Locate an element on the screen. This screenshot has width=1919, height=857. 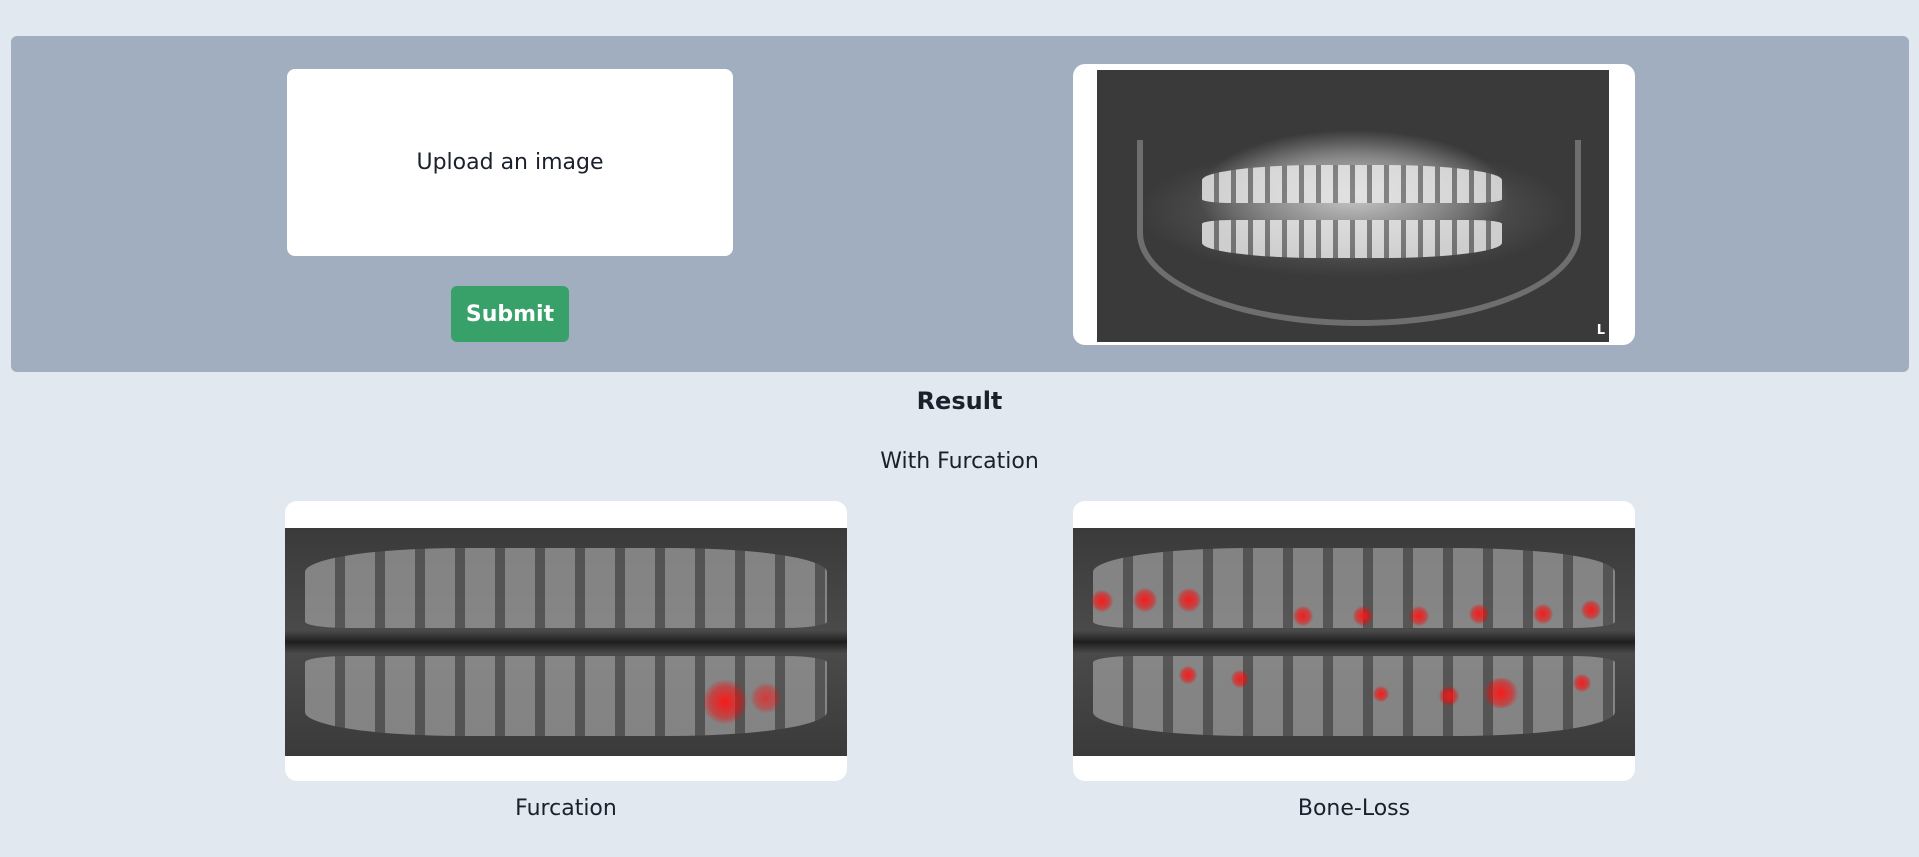
result-subtitle: With Furcation is located at coordinates (959, 461).